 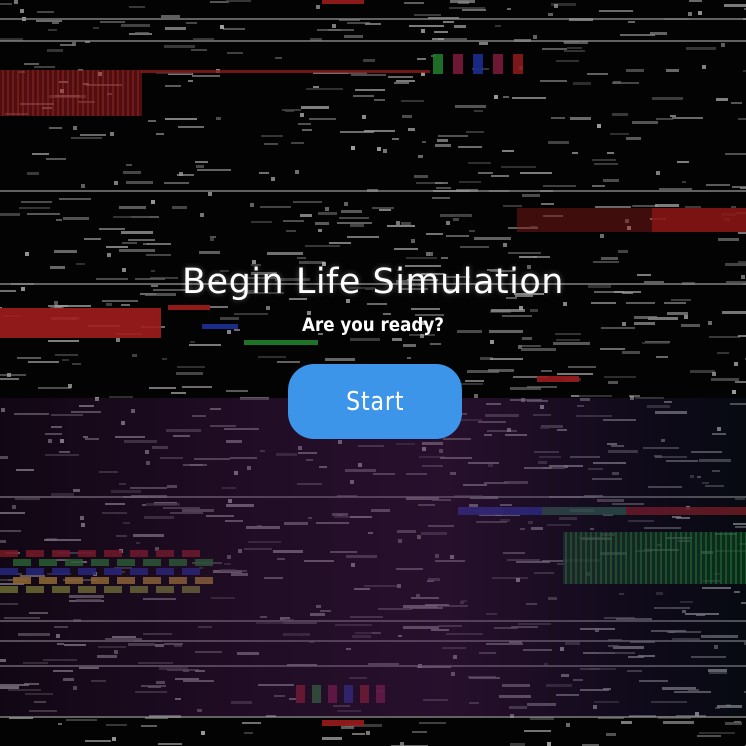 I want to click on glitch-chip, so click(x=348, y=694).